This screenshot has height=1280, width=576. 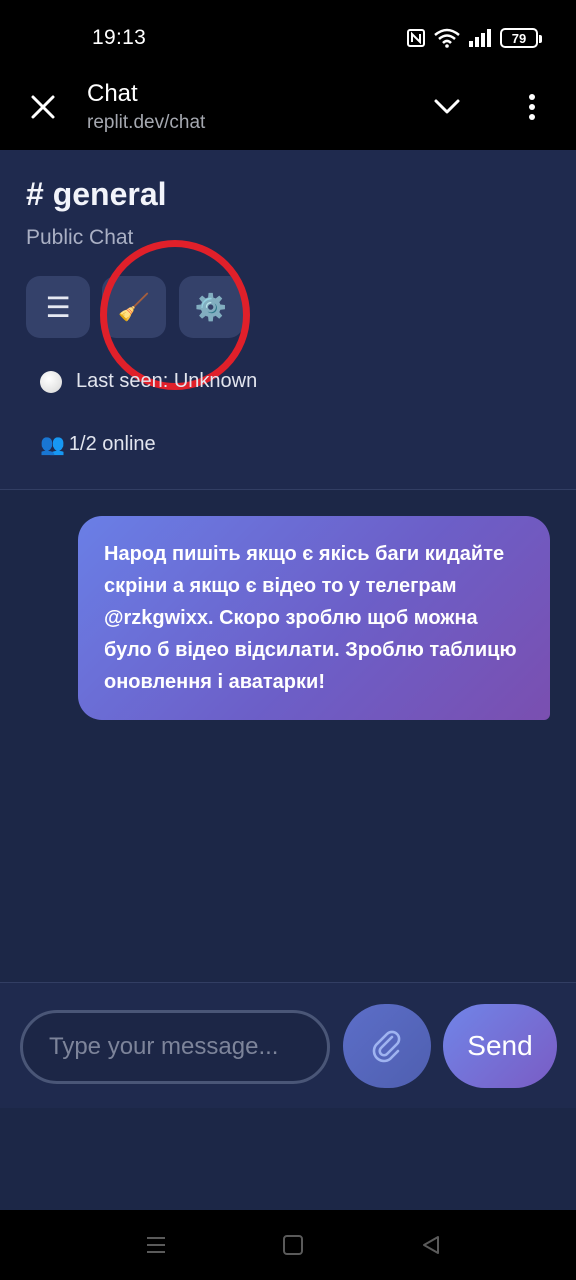 What do you see at coordinates (51, 381) in the screenshot?
I see `status-dot-icon` at bounding box center [51, 381].